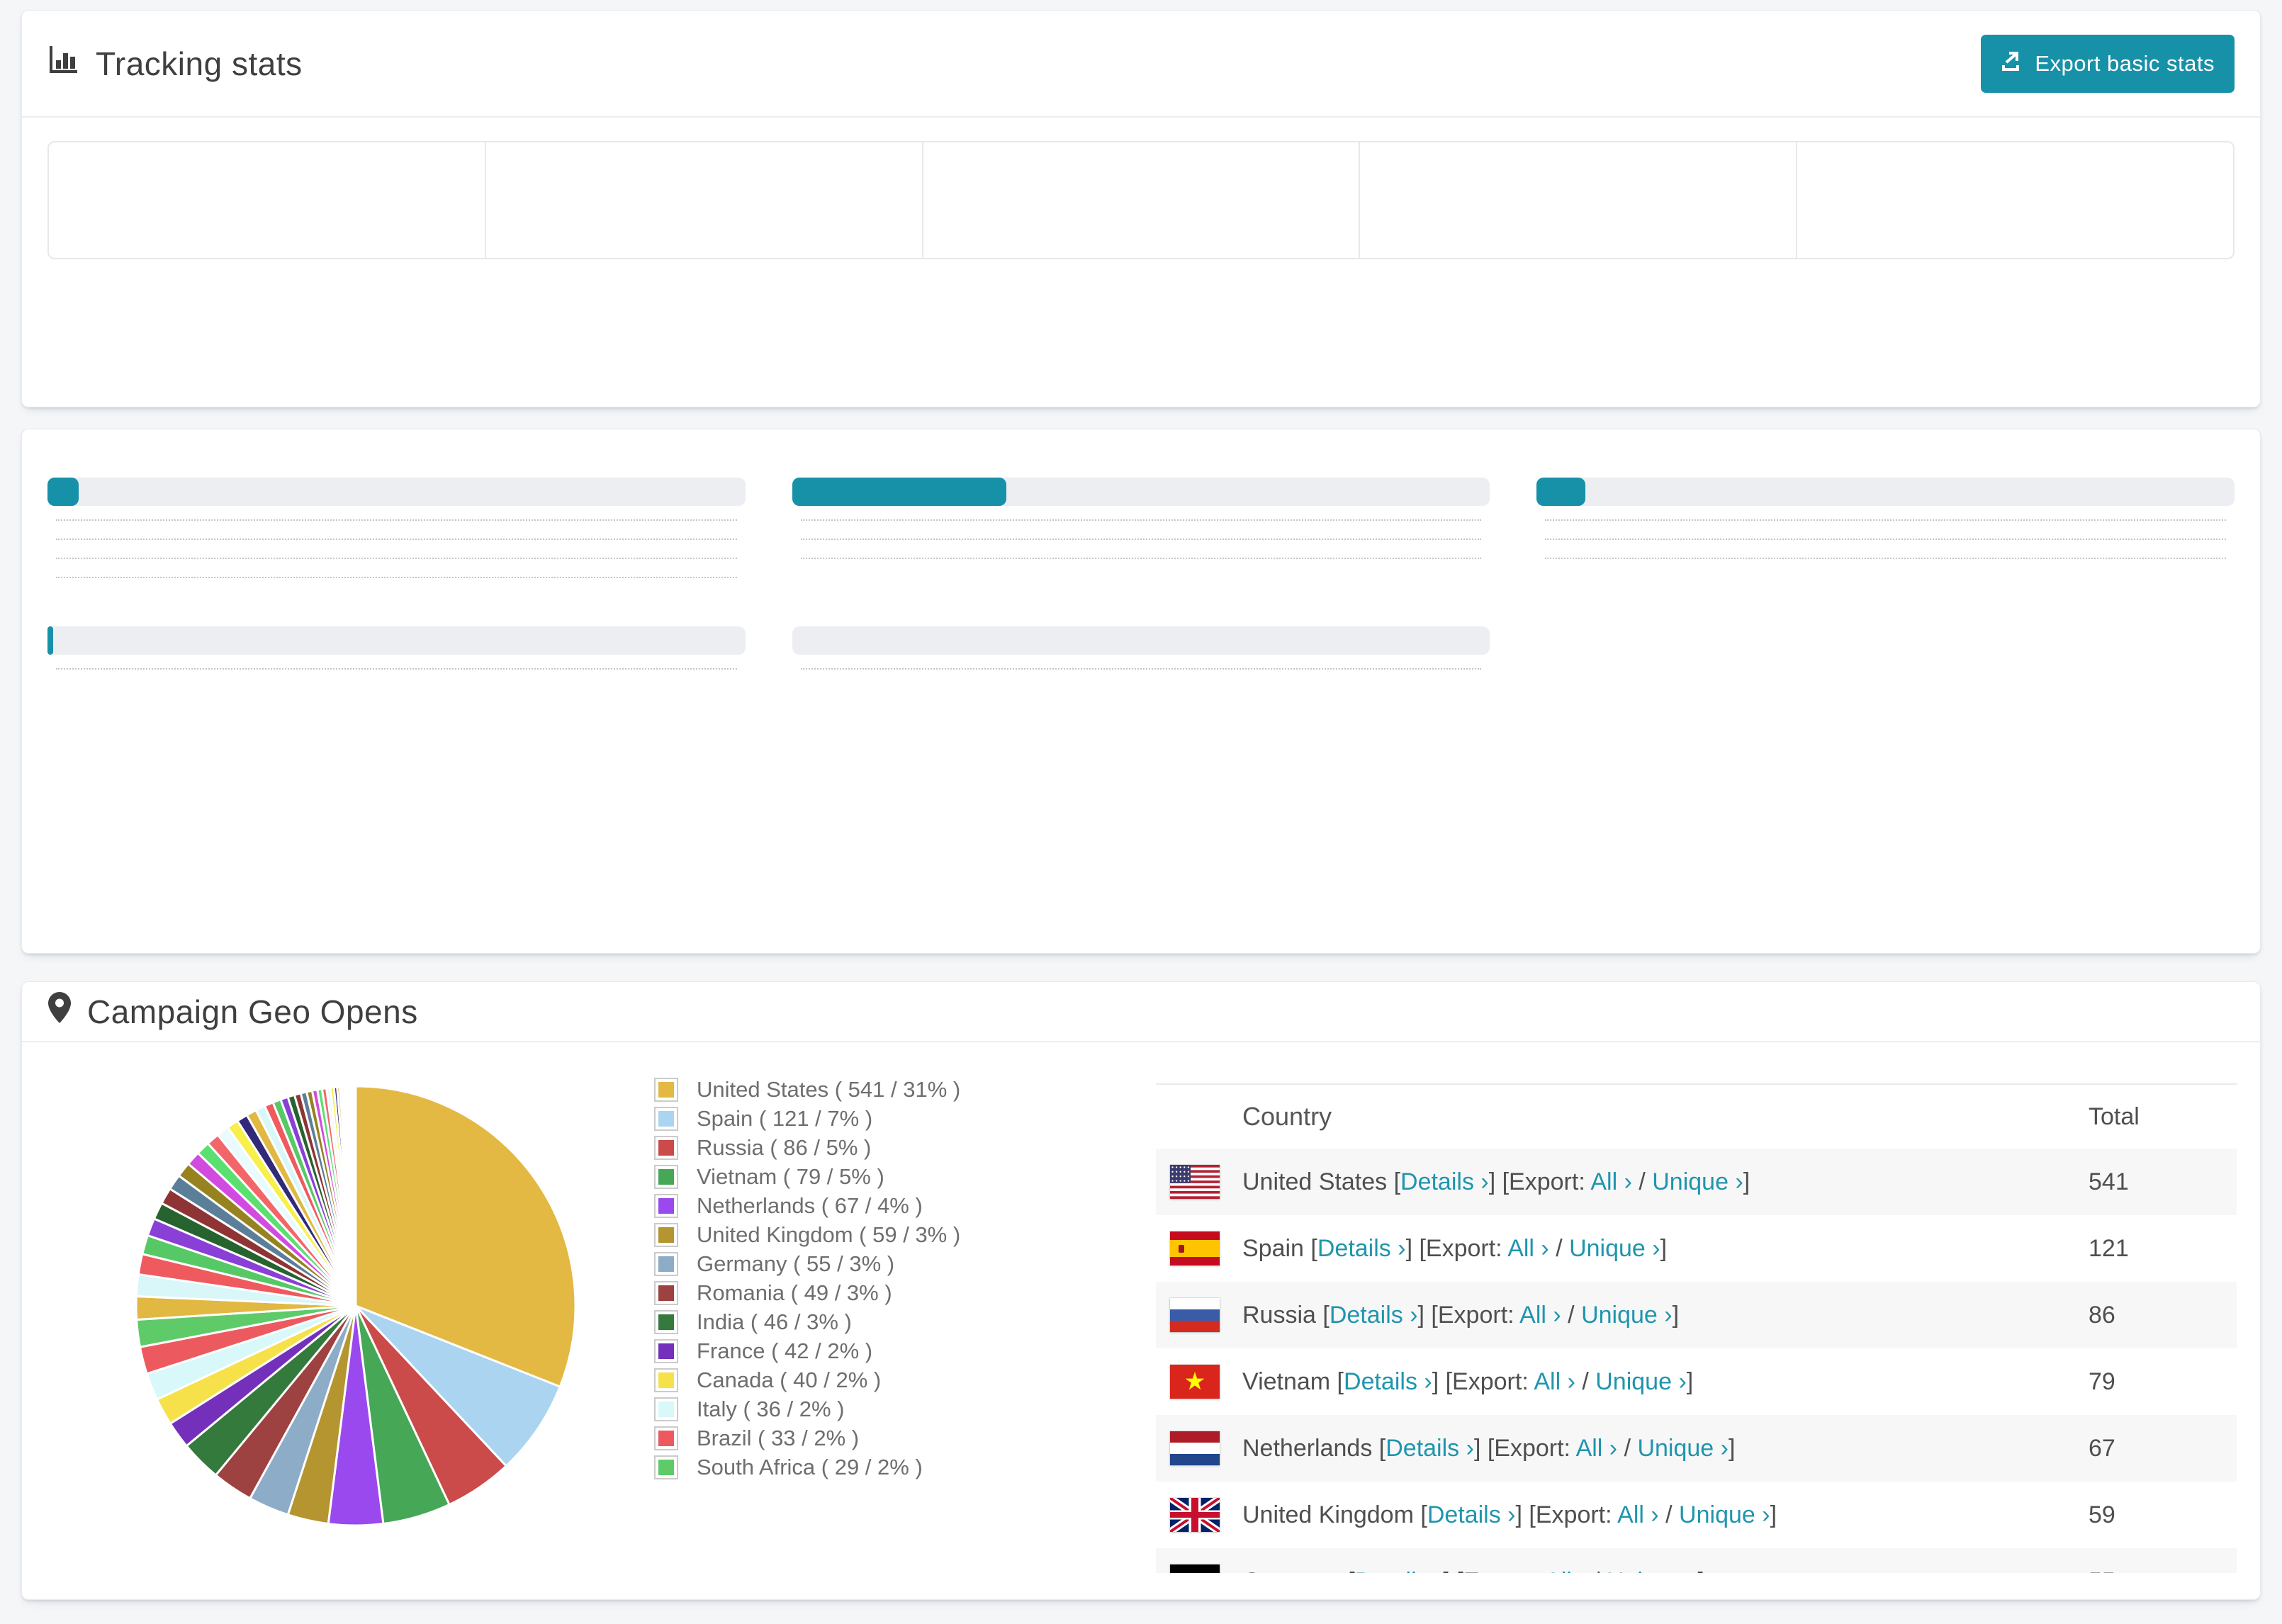 This screenshot has width=2282, height=1624. I want to click on legend-label: Germany ( 55 / 3% ), so click(796, 1264).